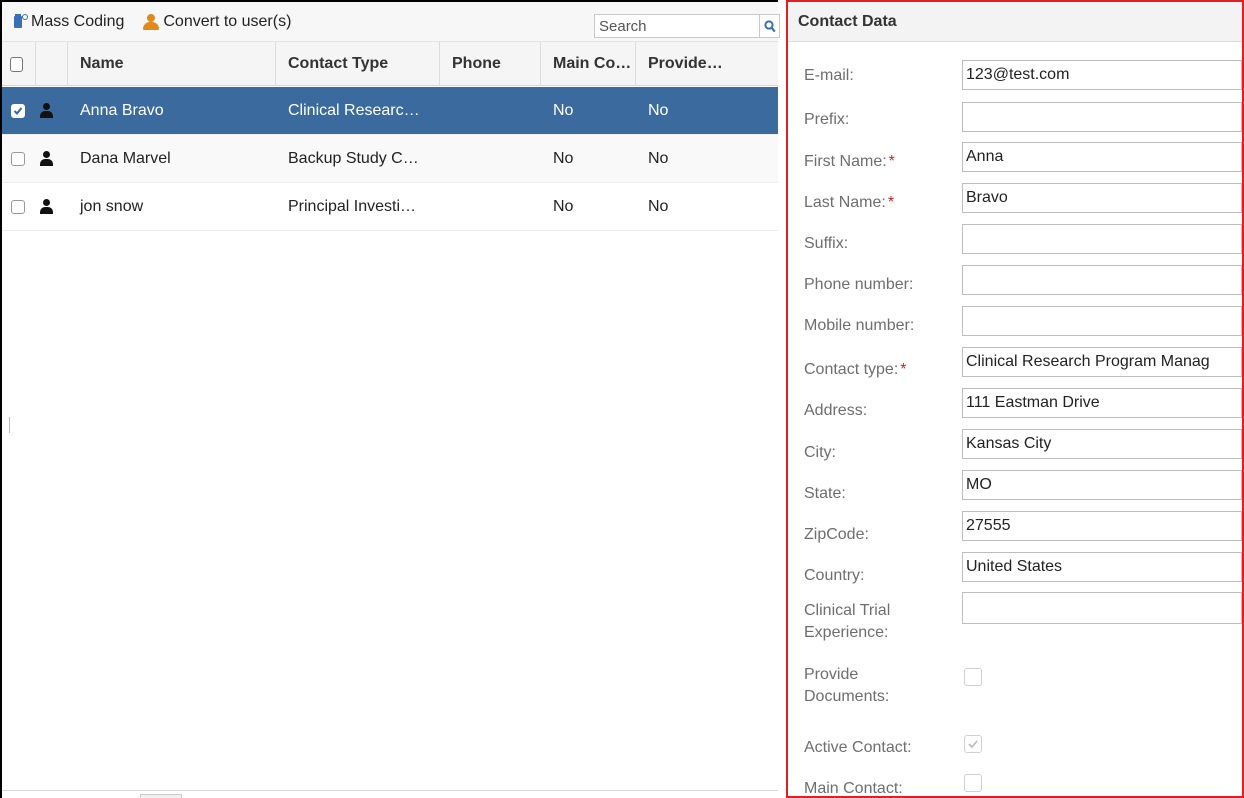  Describe the element at coordinates (125, 158) in the screenshot. I see `cell-name: Dana Marvel` at that location.